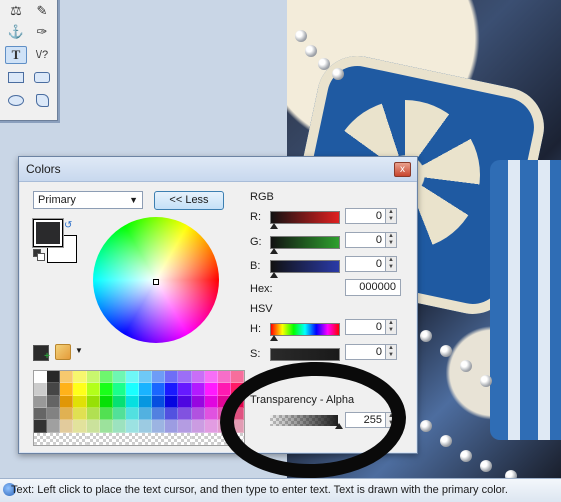  Describe the element at coordinates (391, 240) in the screenshot. I see `green-spinner: ▲ ▼` at that location.